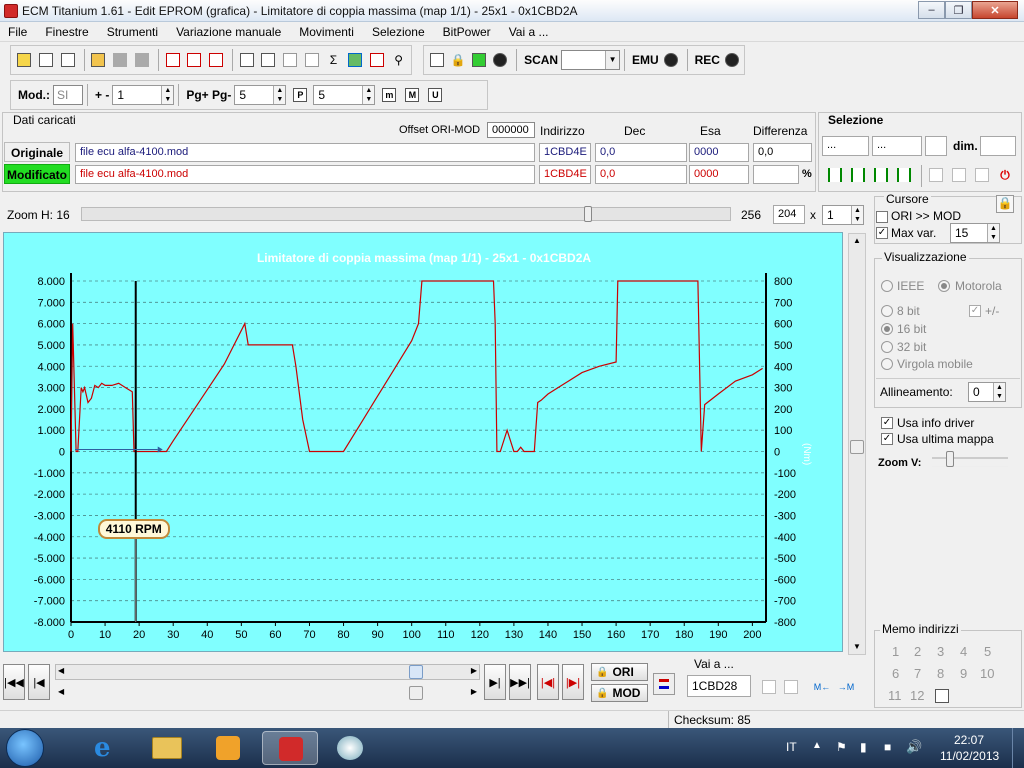 This screenshot has width=1024, height=768. Describe the element at coordinates (573, 682) in the screenshot. I see `next-diff-button: |▶|` at that location.